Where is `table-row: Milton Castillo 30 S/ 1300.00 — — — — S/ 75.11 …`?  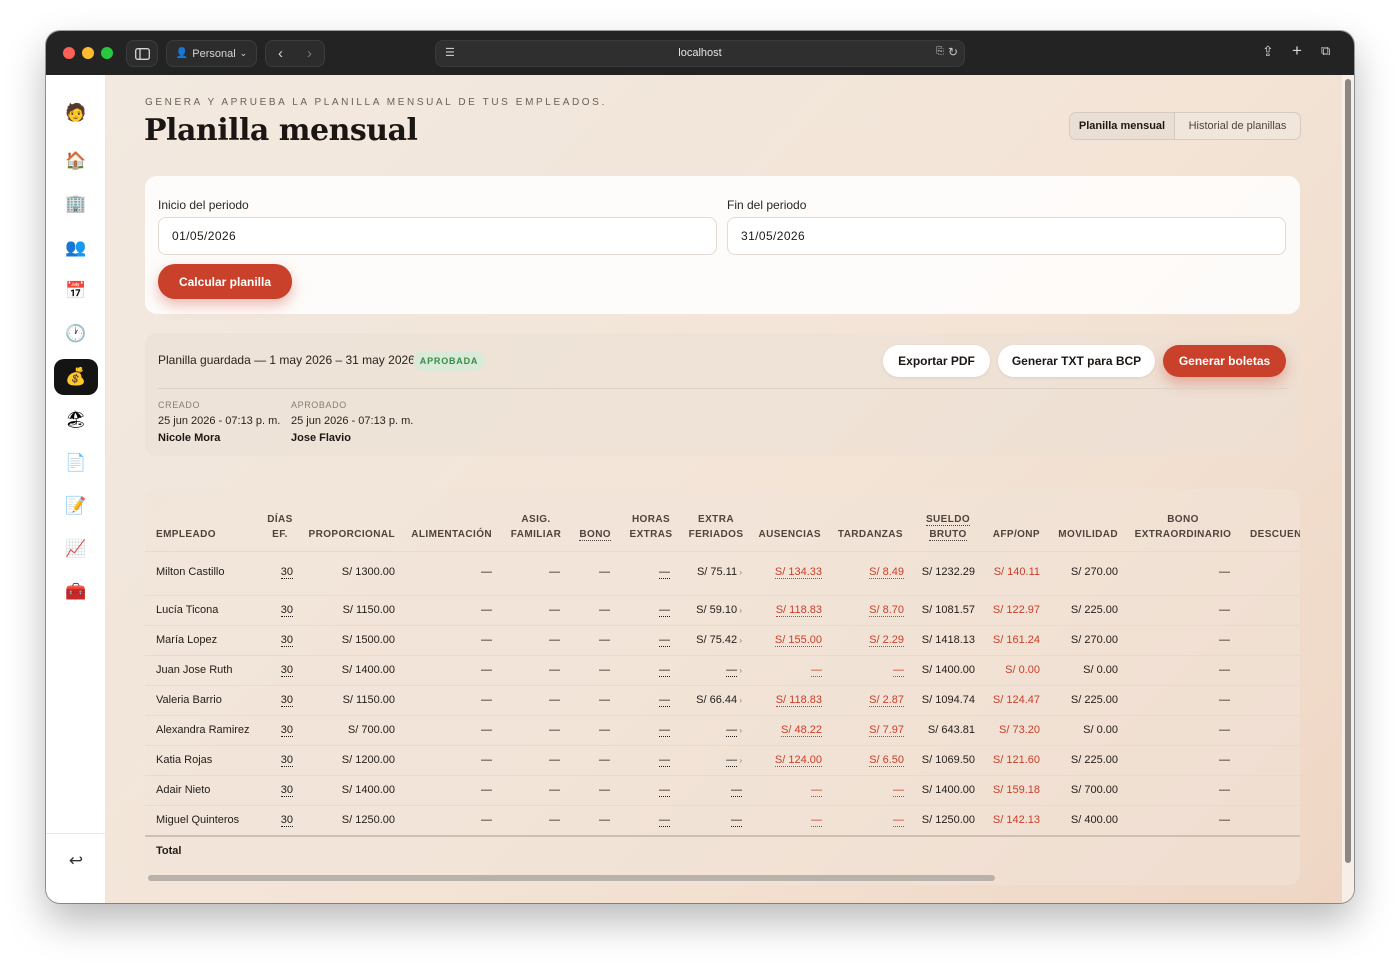
table-row: Milton Castillo 30 S/ 1300.00 — — — — S/ 75.11 … is located at coordinates (722, 573).